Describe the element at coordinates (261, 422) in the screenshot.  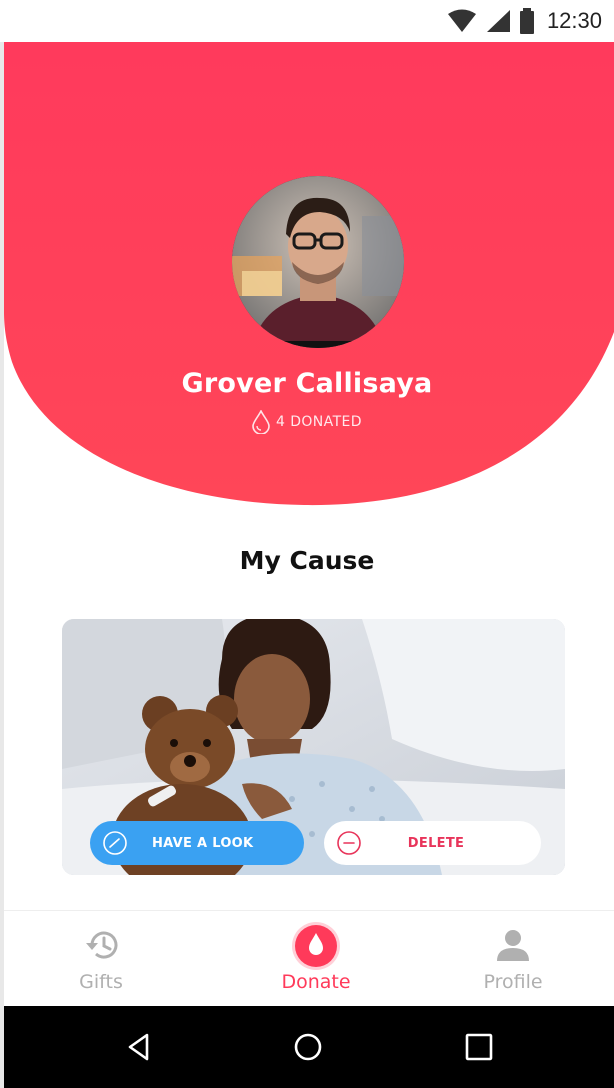
I see `blood-drop-outline-icon` at that location.